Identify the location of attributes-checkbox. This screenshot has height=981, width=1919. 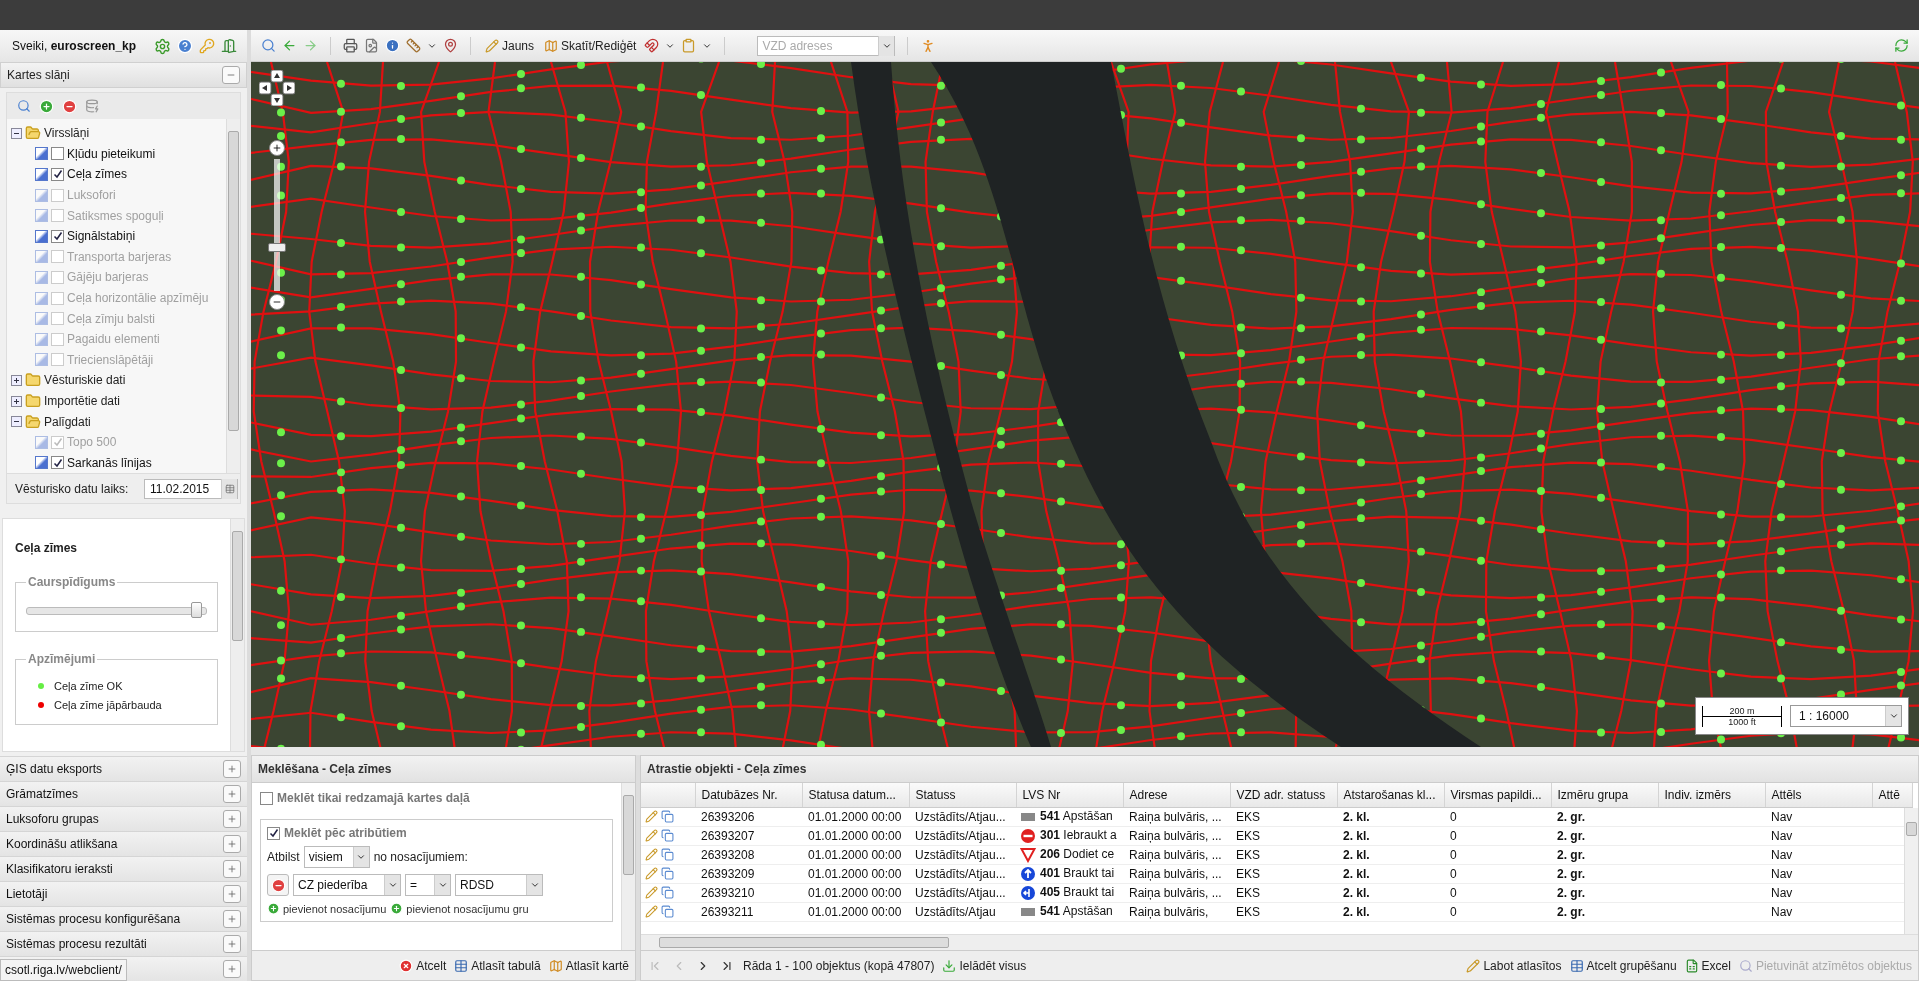
(273, 833).